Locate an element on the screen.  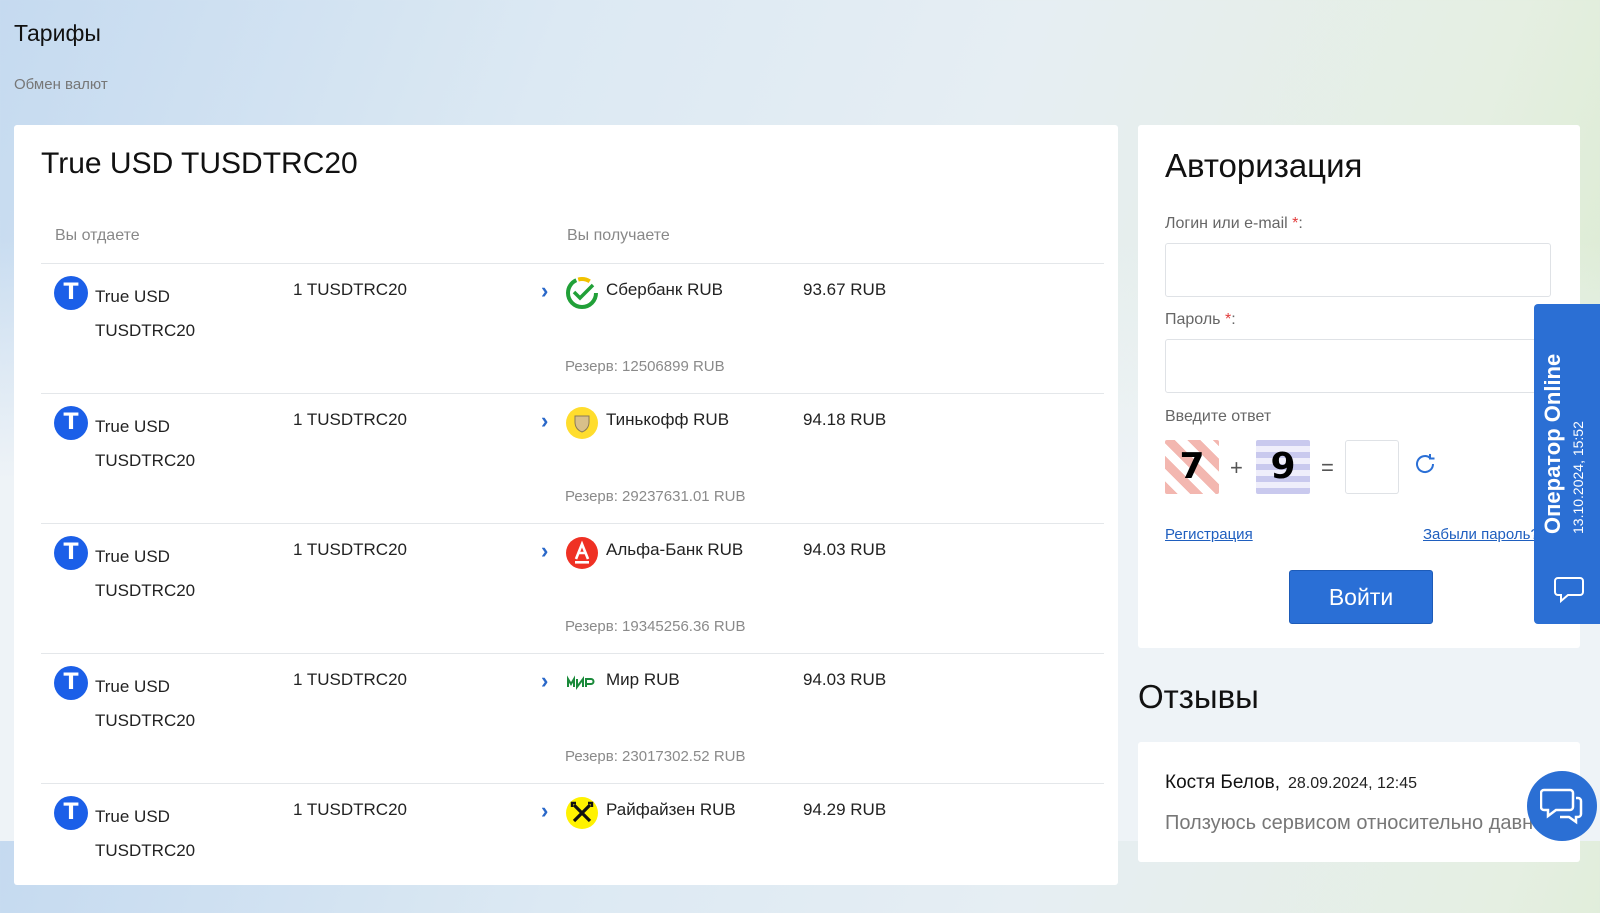
get-amount: 94.29 RUB is located at coordinates (845, 809).